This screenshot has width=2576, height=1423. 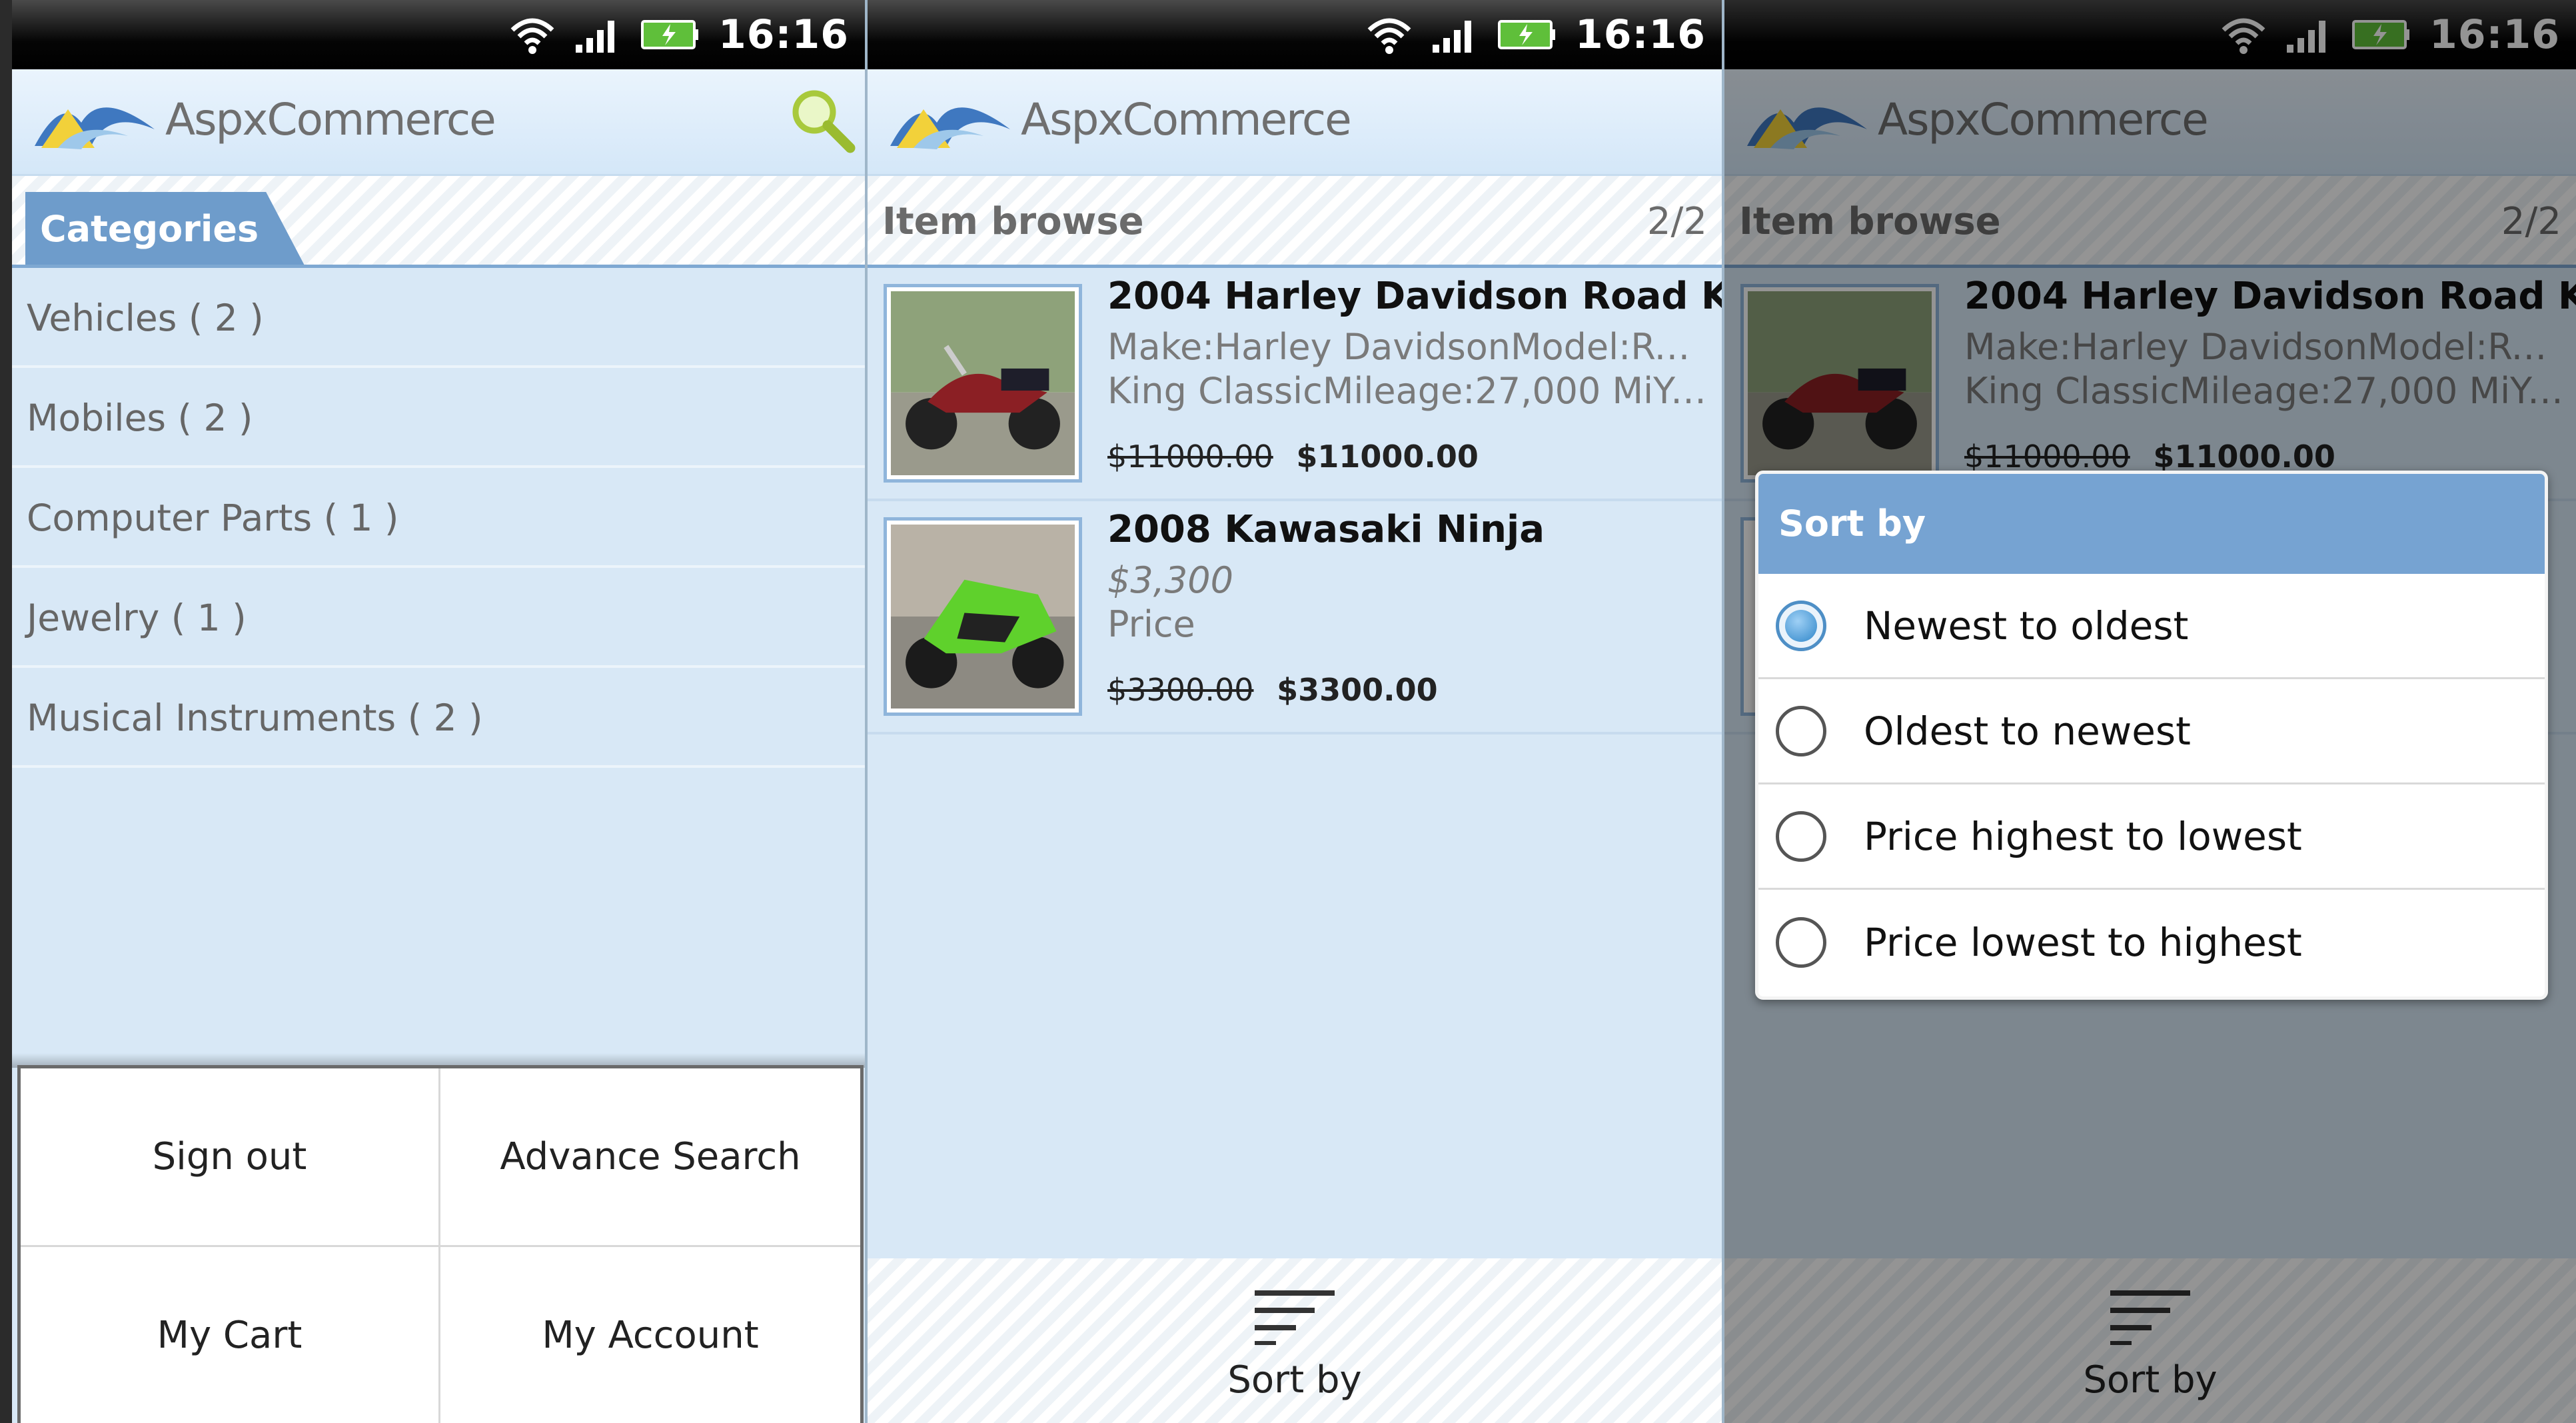 I want to click on item-prices: $3300.00 $3300.00, so click(x=1273, y=690).